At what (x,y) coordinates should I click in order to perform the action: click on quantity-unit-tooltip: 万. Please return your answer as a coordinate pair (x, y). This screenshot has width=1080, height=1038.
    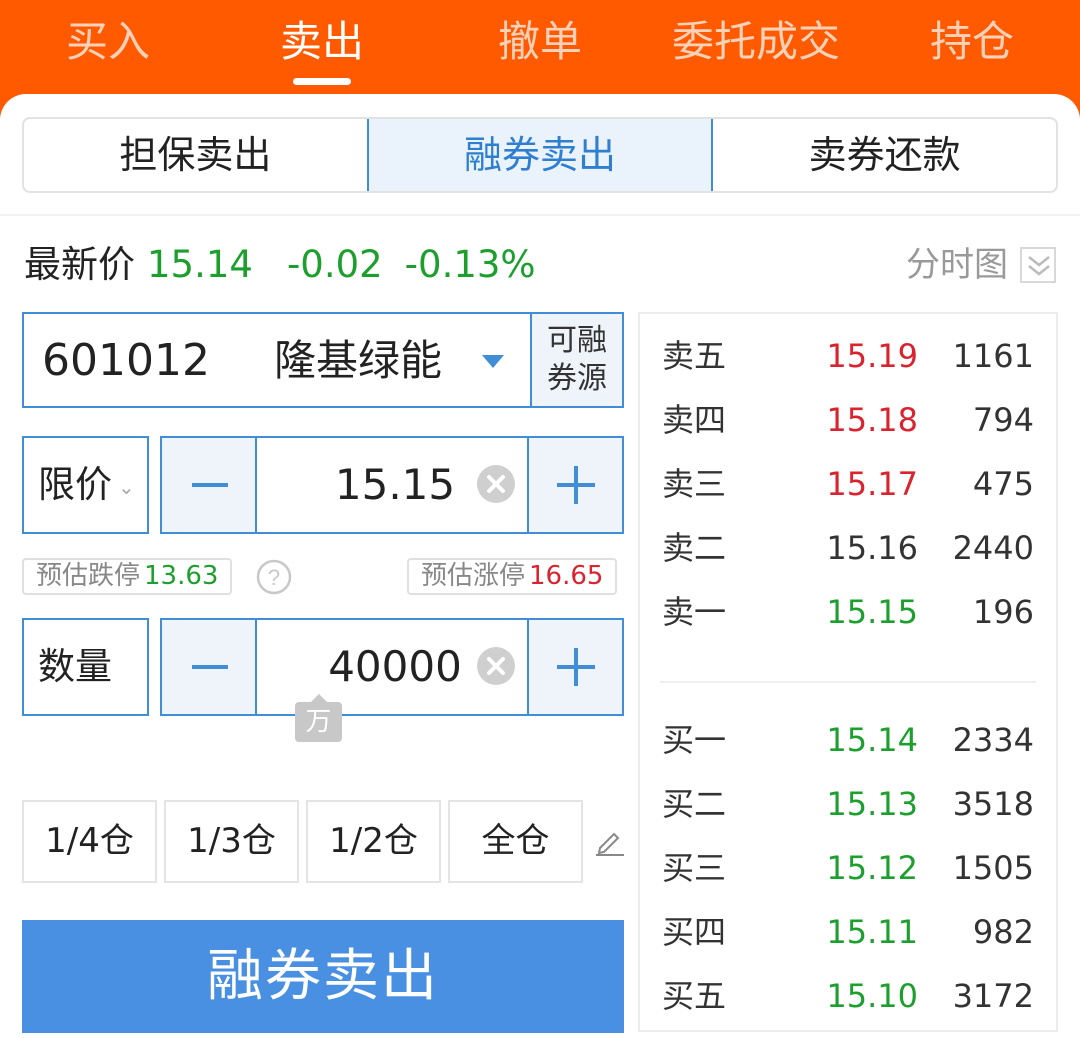
    Looking at the image, I should click on (318, 718).